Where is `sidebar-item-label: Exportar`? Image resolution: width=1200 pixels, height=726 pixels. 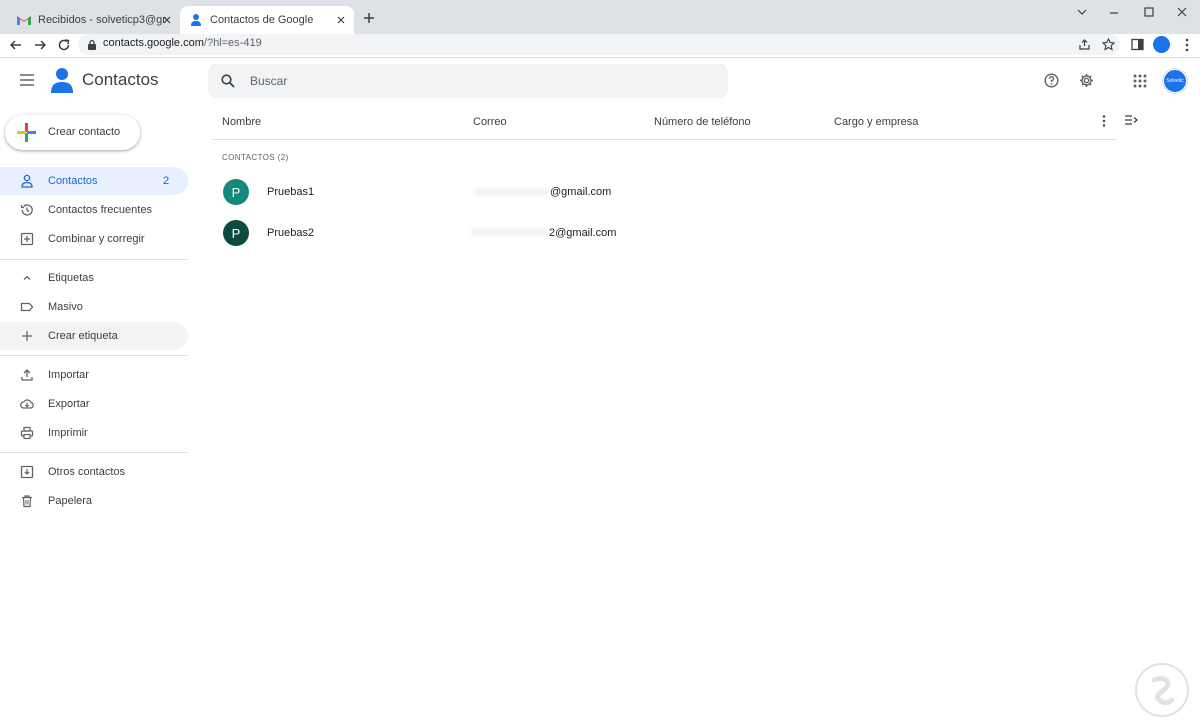
sidebar-item-label: Exportar is located at coordinates (69, 404).